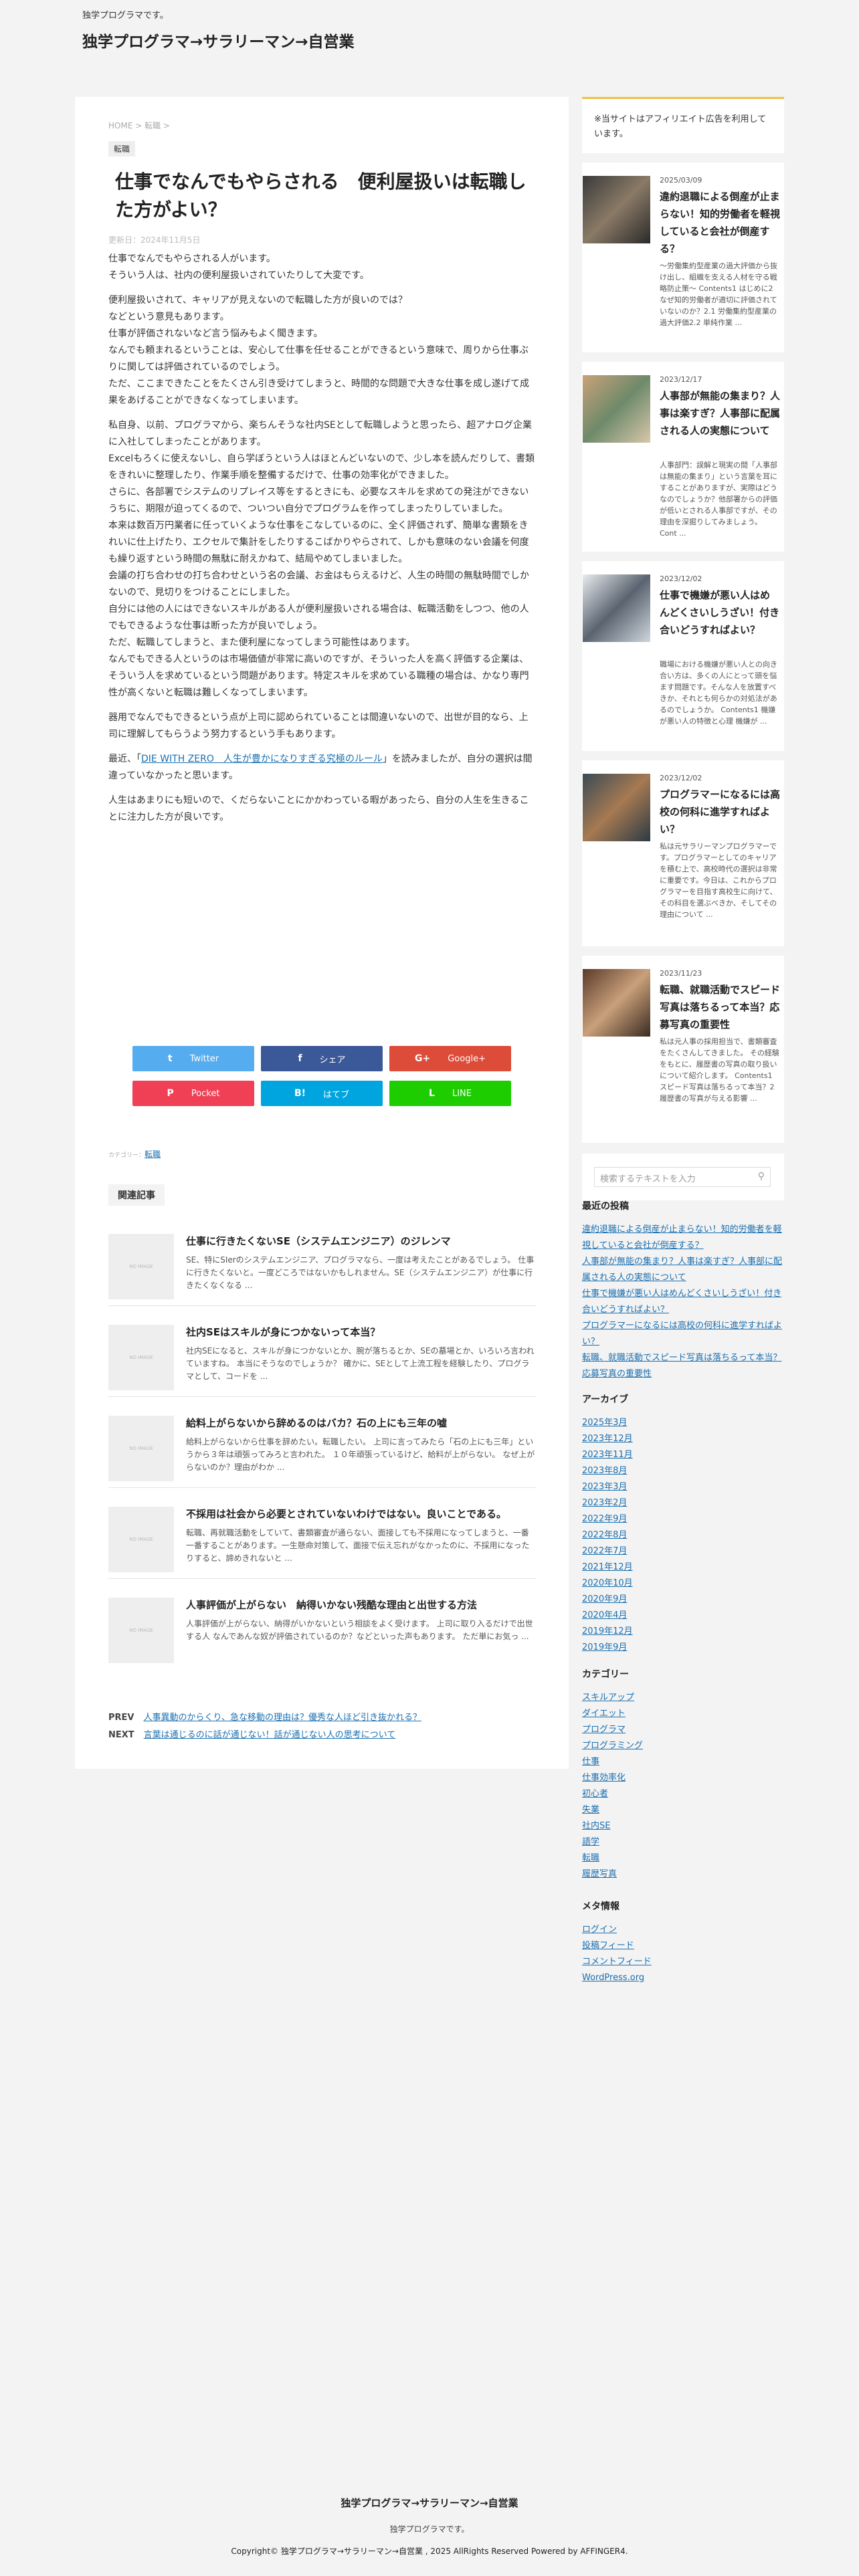 This screenshot has height=2576, width=859. Describe the element at coordinates (262, 759) in the screenshot. I see `book-link: DIE WITH ZERO 人生が豊かになりすぎる究極のルール` at that location.